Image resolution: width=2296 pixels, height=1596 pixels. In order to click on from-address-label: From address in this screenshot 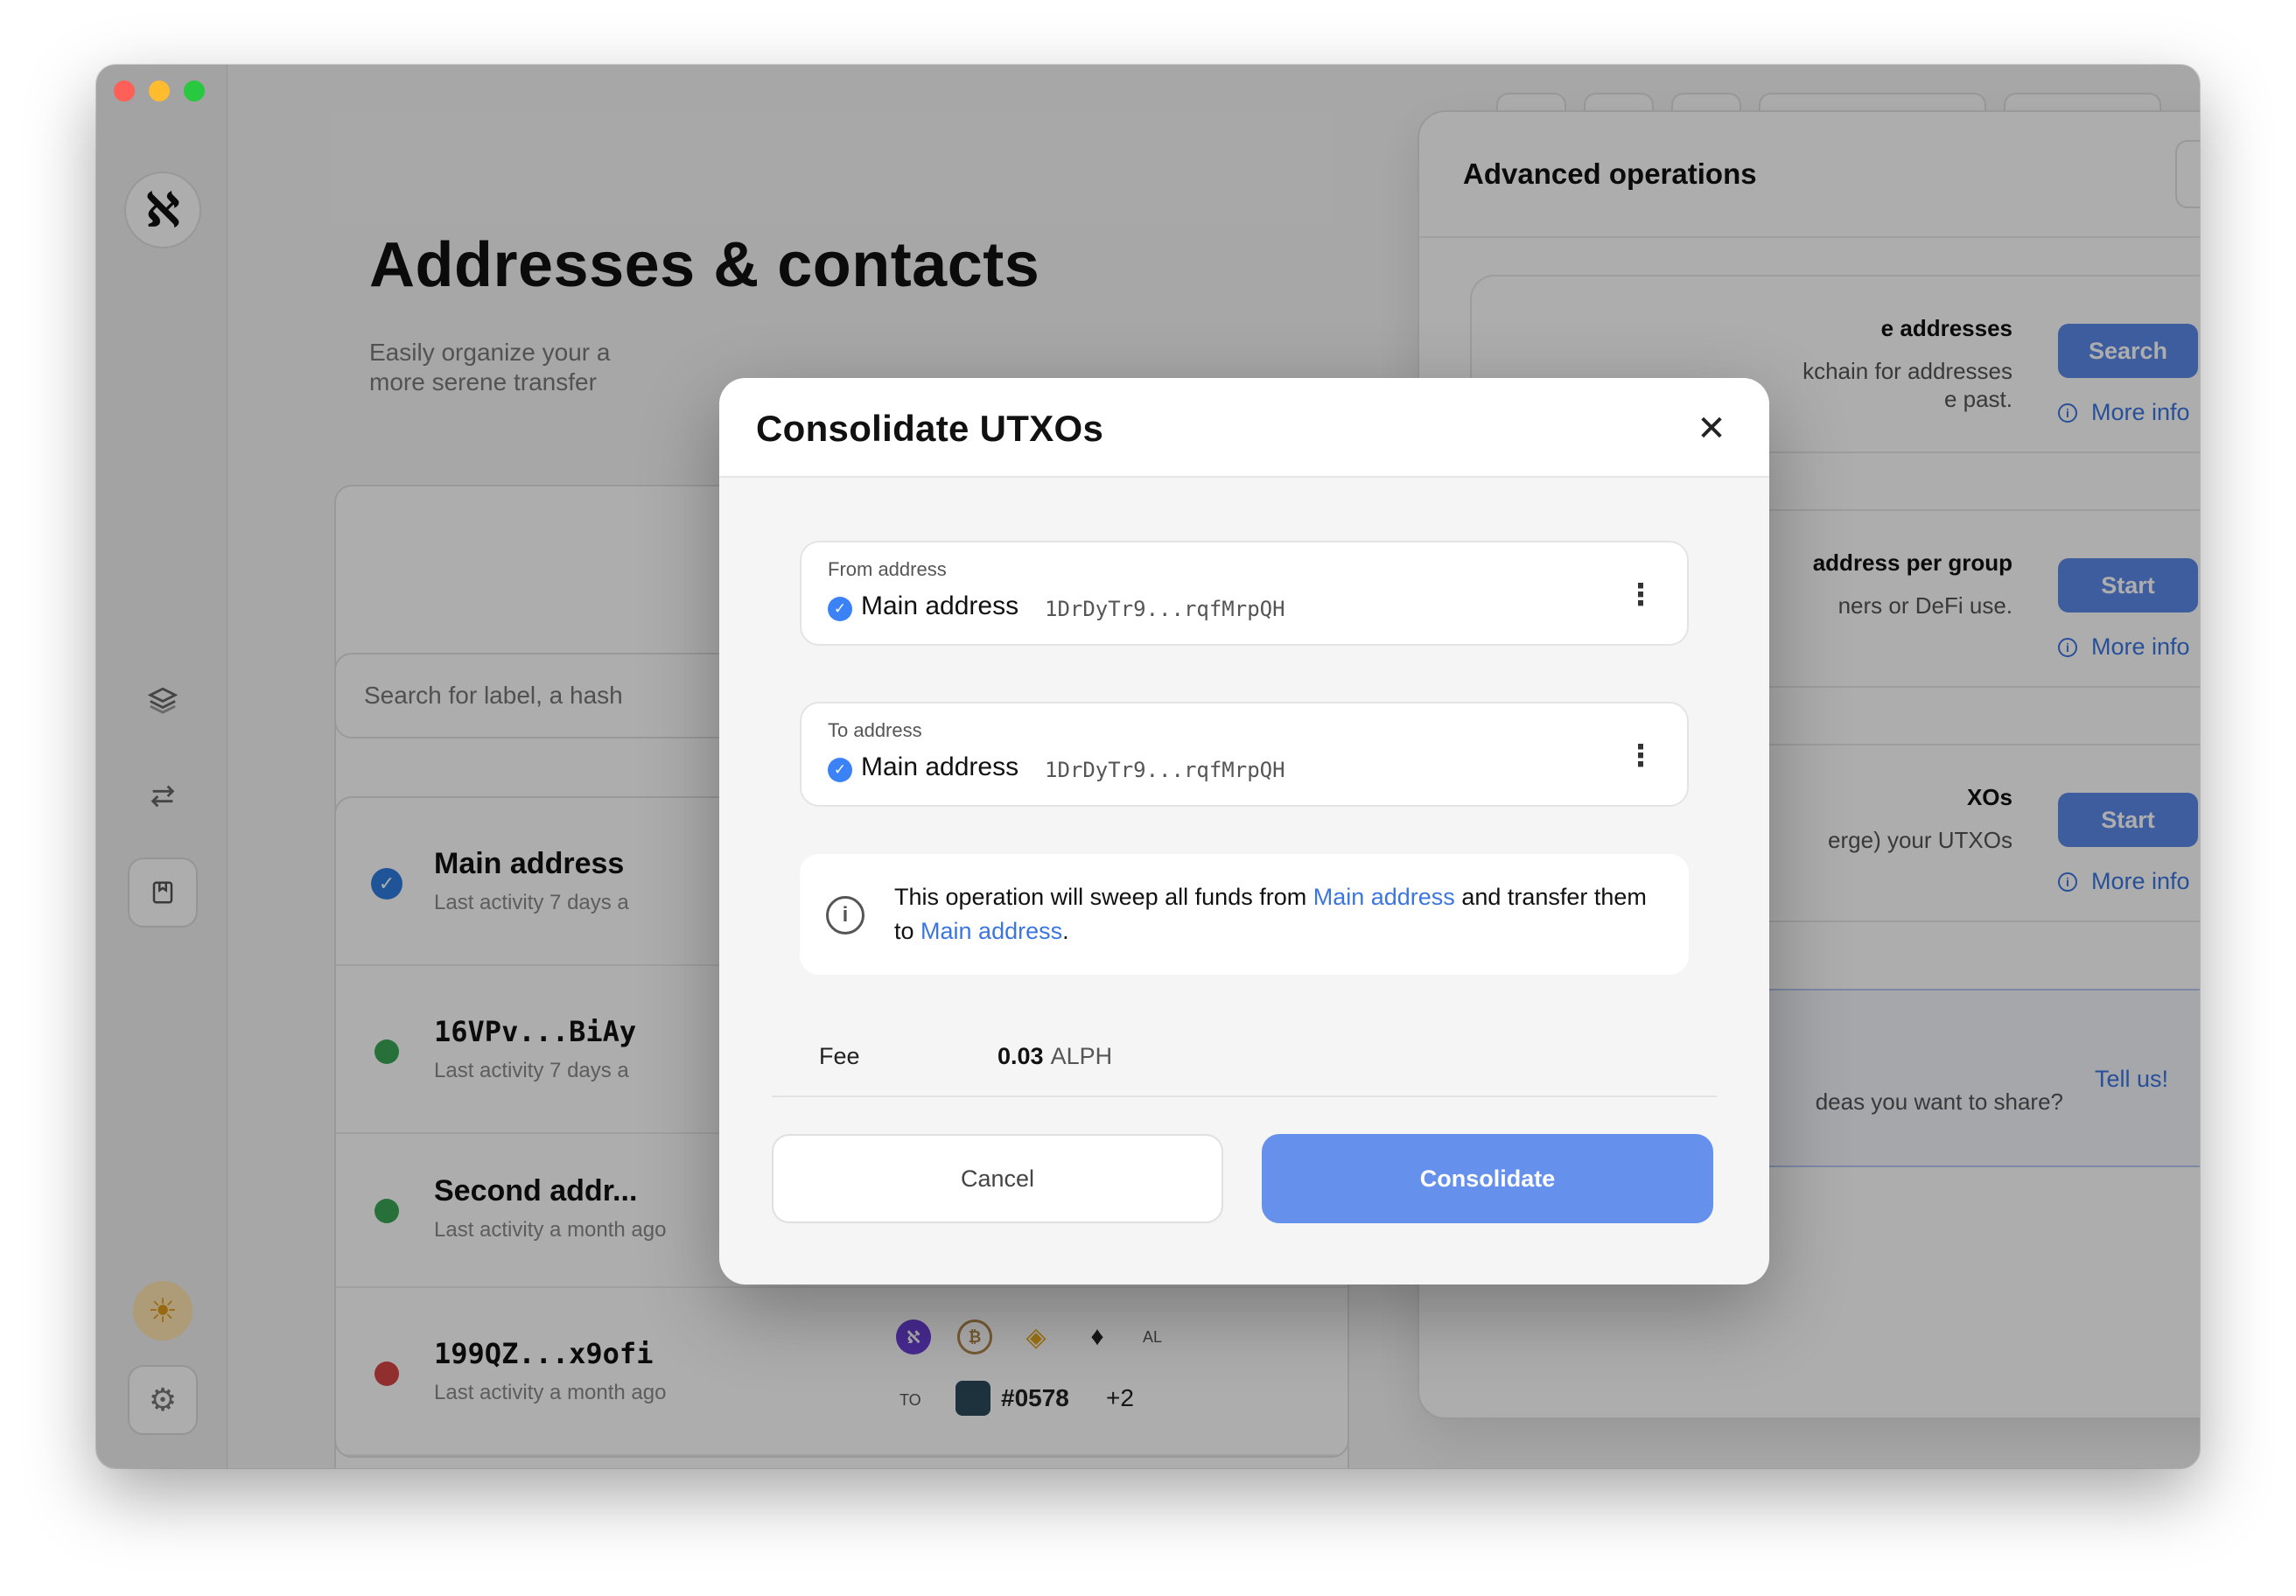, I will do `click(887, 569)`.